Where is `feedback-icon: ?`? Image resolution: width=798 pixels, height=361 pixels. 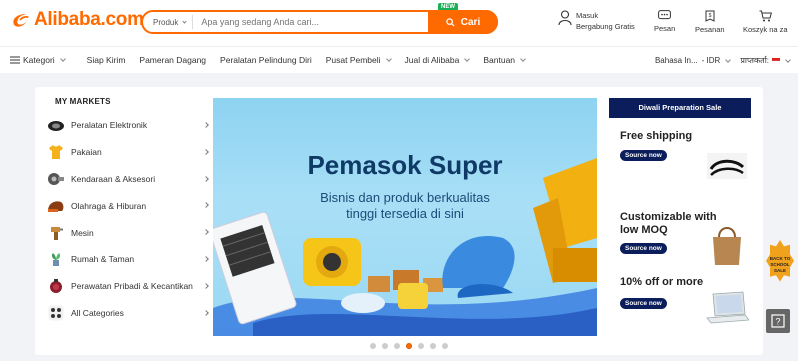
feedback-icon: ? is located at coordinates (778, 321).